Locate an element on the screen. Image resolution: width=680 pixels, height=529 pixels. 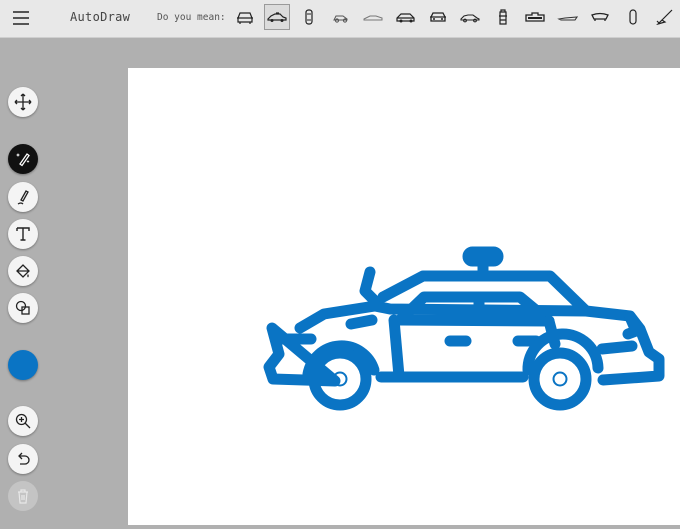
app-title: AutoDraw is located at coordinates (100, 17).